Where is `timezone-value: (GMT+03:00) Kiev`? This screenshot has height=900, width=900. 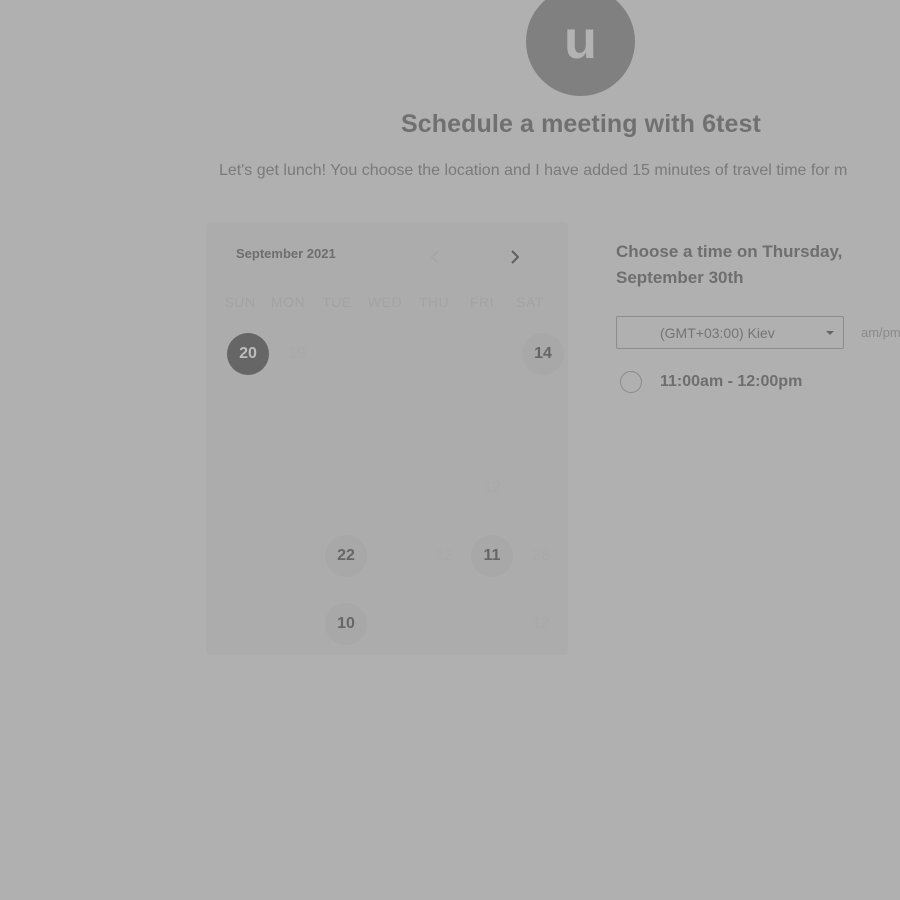
timezone-value: (GMT+03:00) Kiev is located at coordinates (717, 333).